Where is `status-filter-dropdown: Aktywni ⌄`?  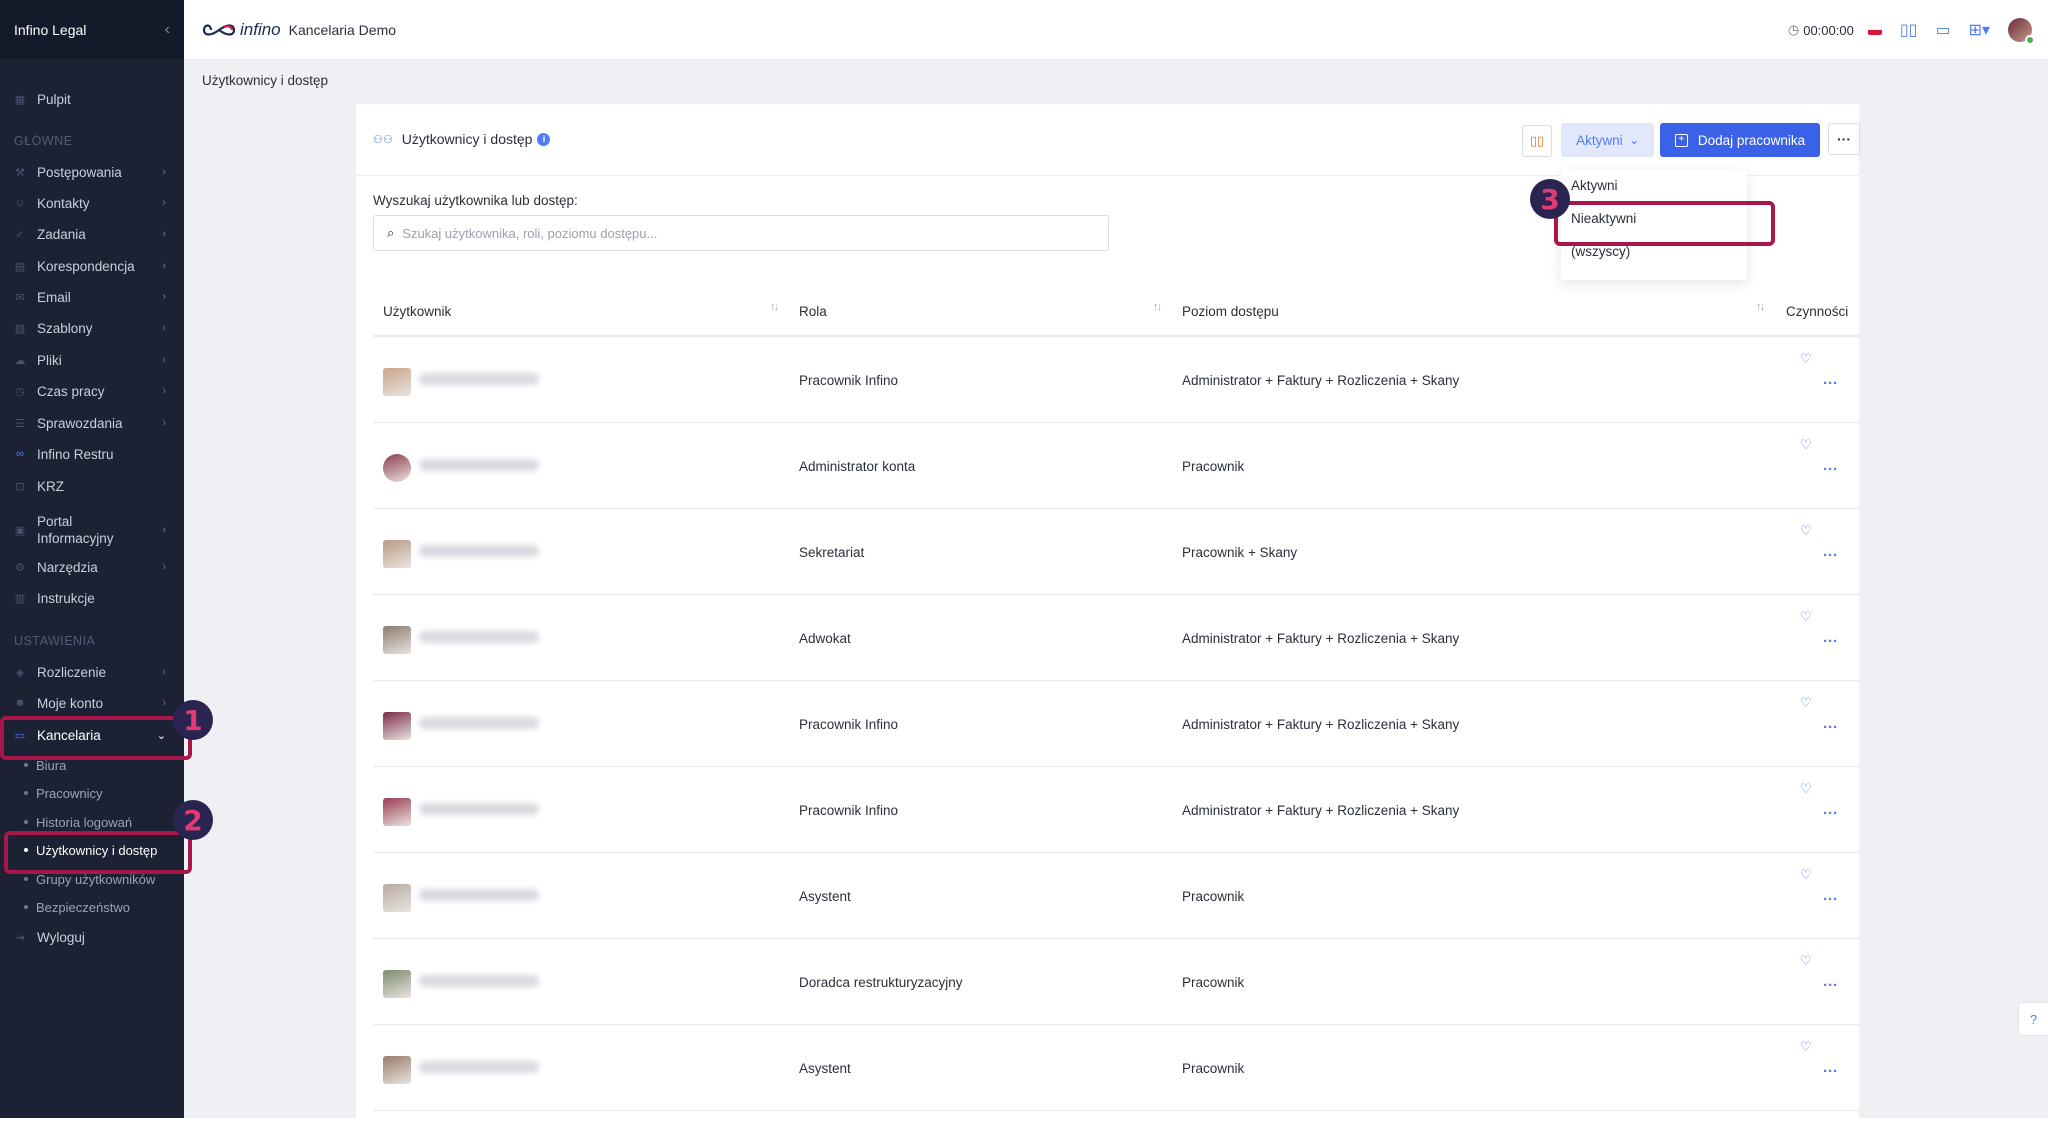 status-filter-dropdown: Aktywni ⌄ is located at coordinates (1607, 140).